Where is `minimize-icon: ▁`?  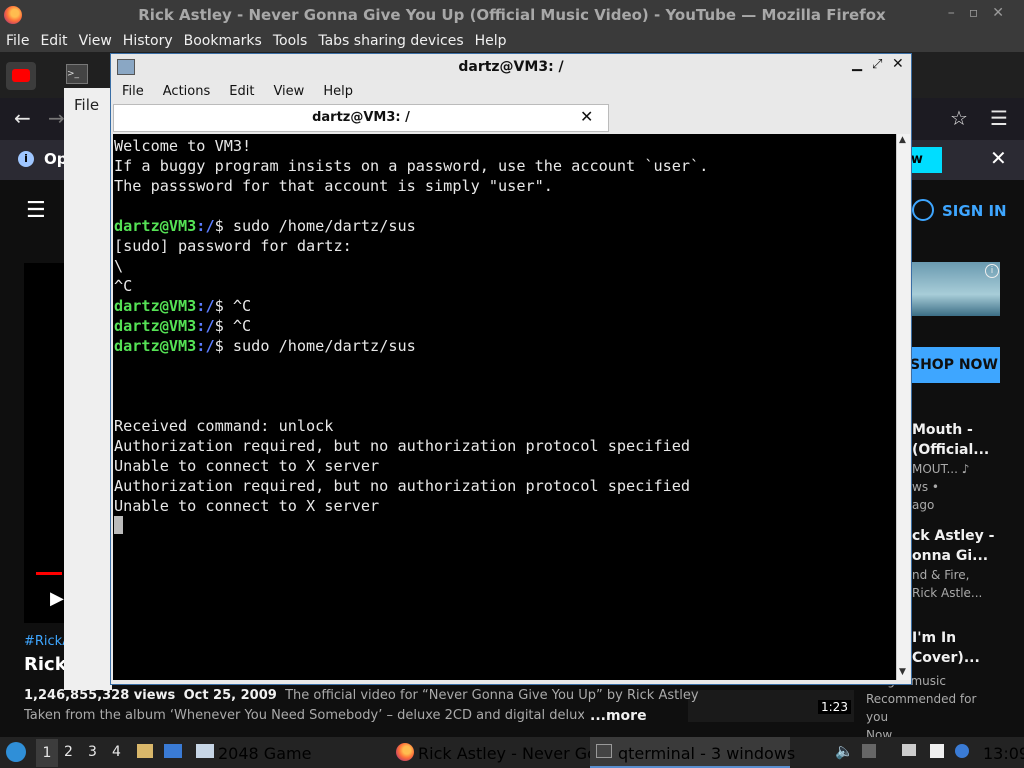
minimize-icon: ▁ is located at coordinates (857, 64).